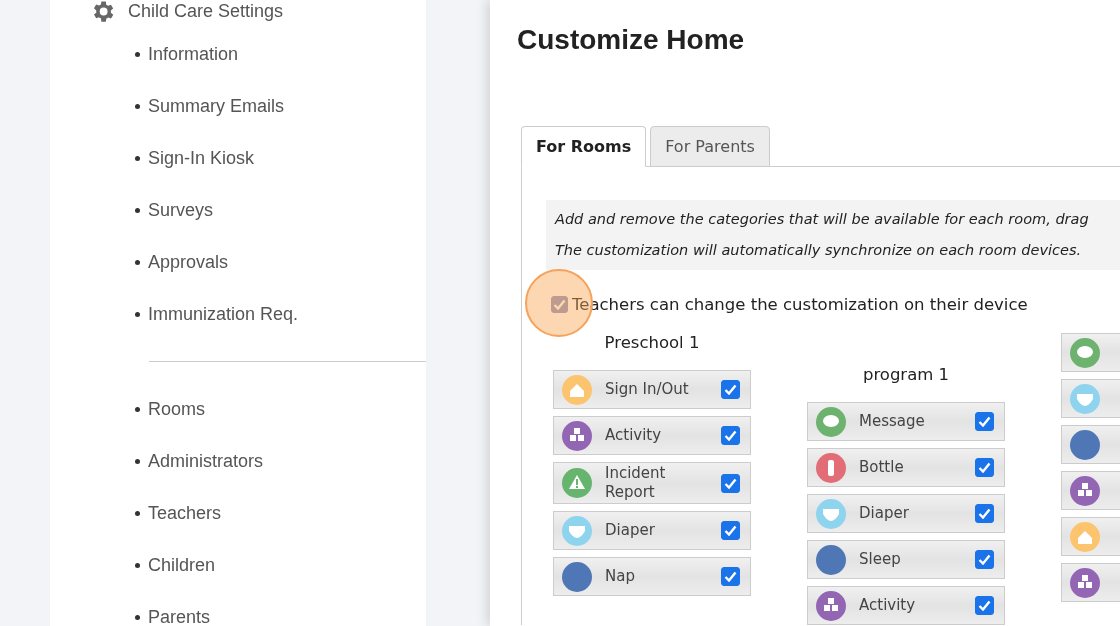  Describe the element at coordinates (223, 314) in the screenshot. I see `sidebar-link: Immunization Req.` at that location.